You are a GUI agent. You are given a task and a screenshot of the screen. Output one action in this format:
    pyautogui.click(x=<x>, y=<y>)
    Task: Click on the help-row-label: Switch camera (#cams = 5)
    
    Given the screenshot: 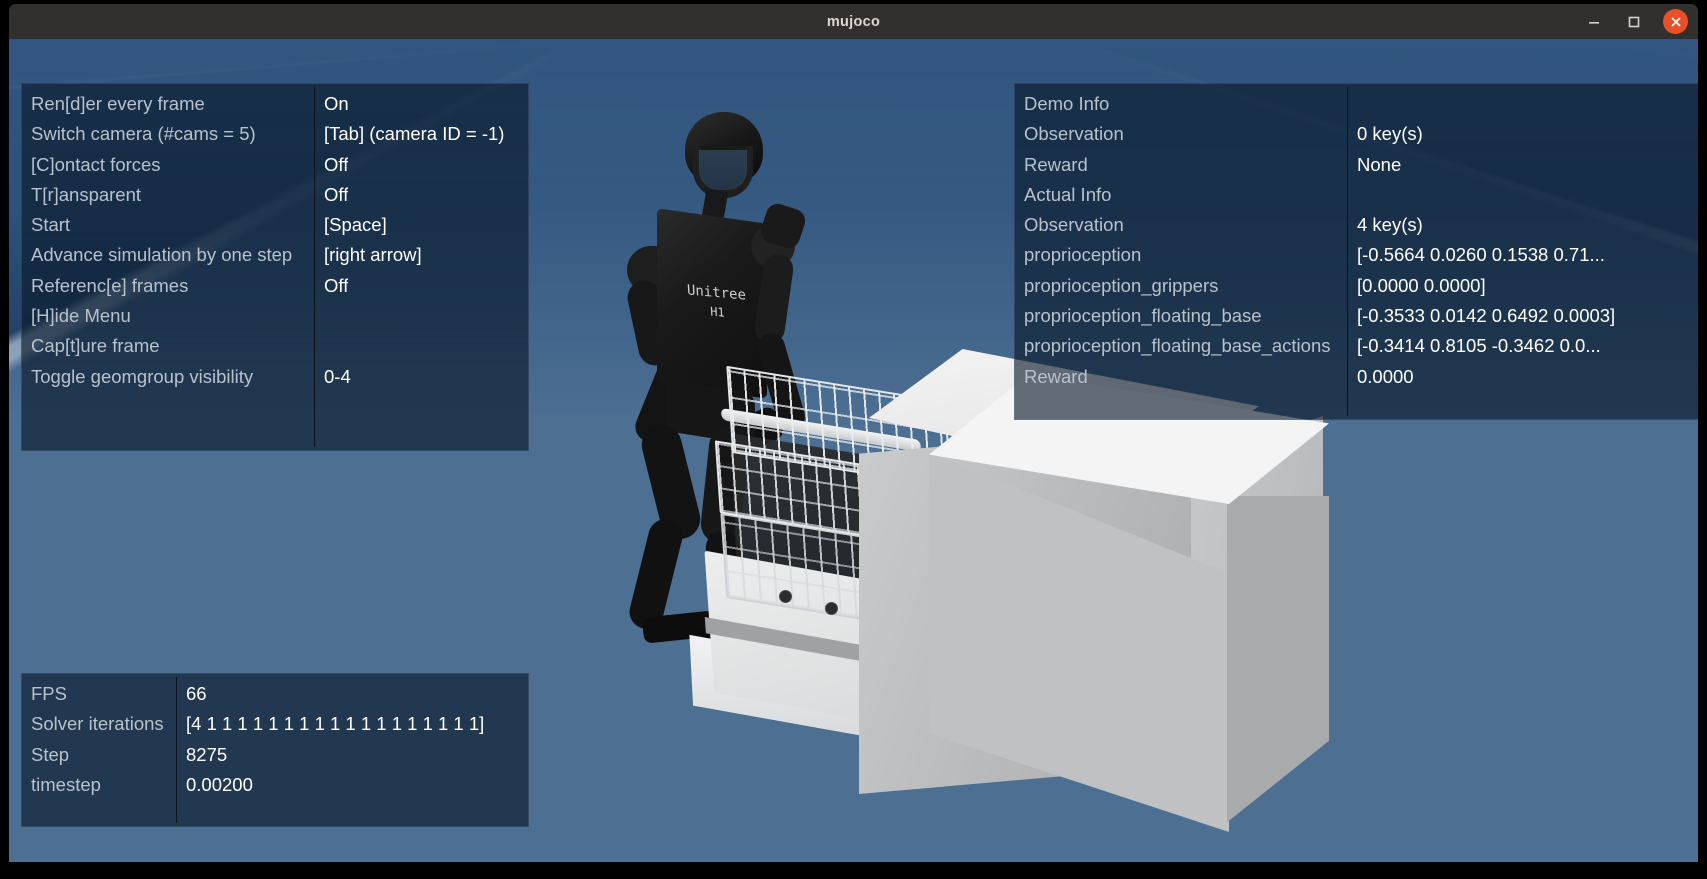 What is the action you would take?
    pyautogui.click(x=143, y=134)
    